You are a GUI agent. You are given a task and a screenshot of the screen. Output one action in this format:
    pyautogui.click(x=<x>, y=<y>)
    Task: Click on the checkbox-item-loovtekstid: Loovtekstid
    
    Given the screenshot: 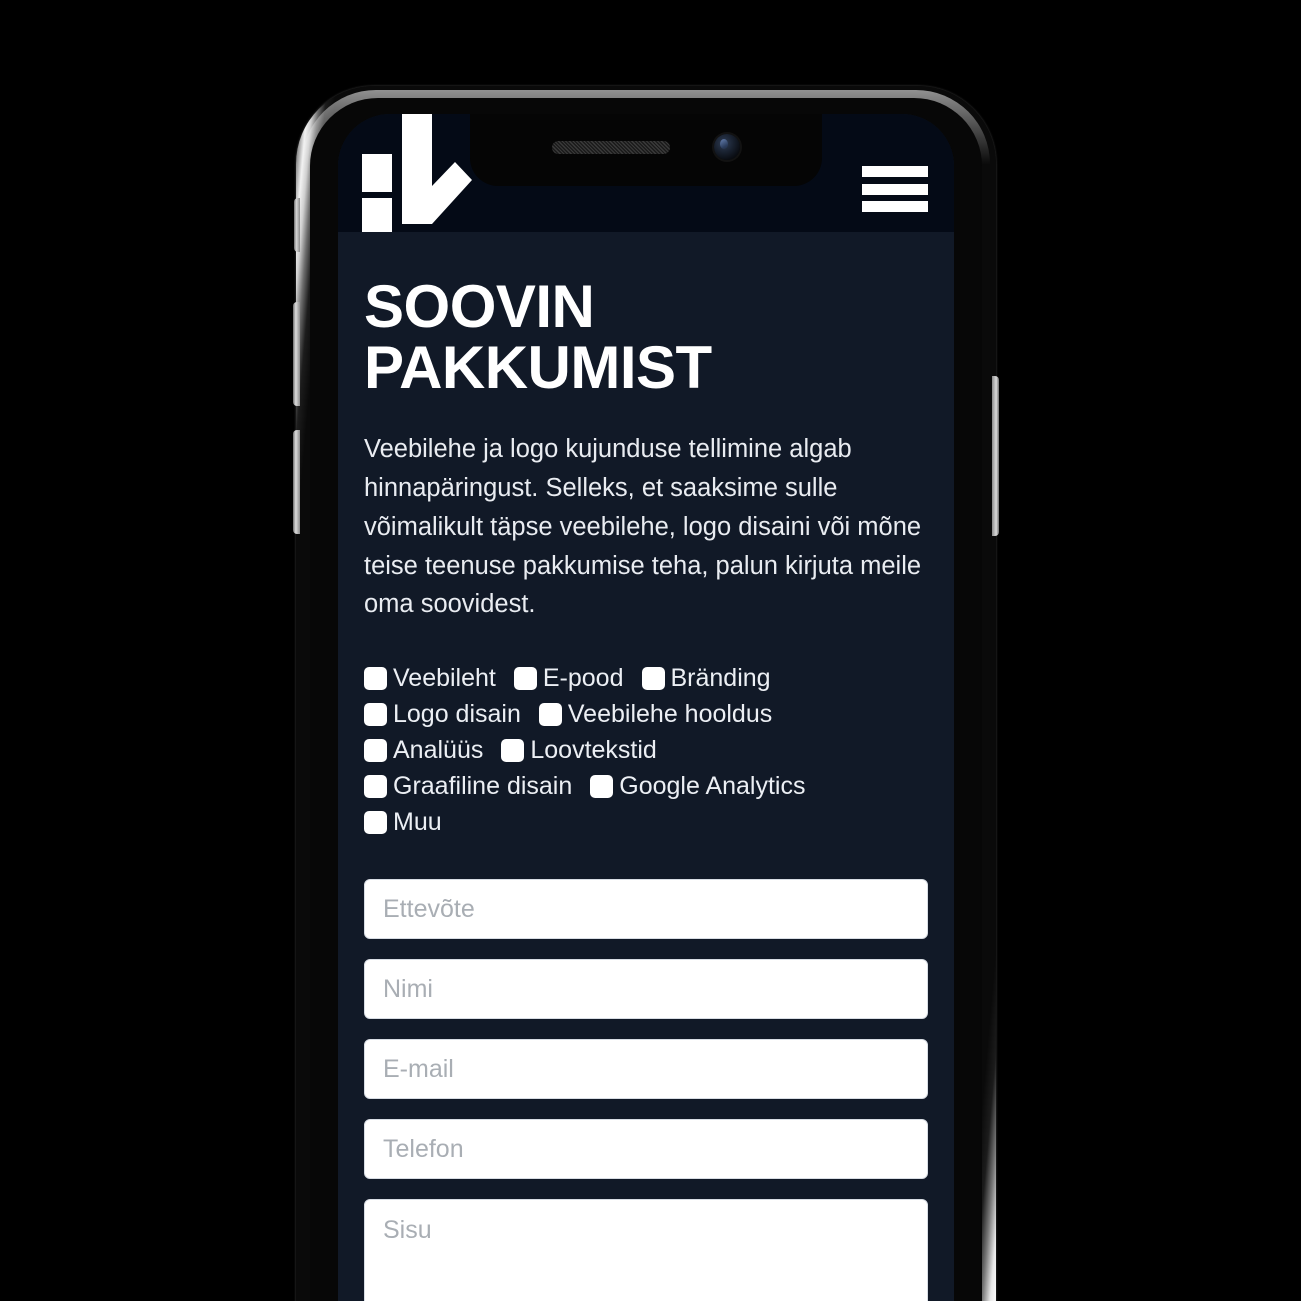 What is the action you would take?
    pyautogui.click(x=579, y=750)
    